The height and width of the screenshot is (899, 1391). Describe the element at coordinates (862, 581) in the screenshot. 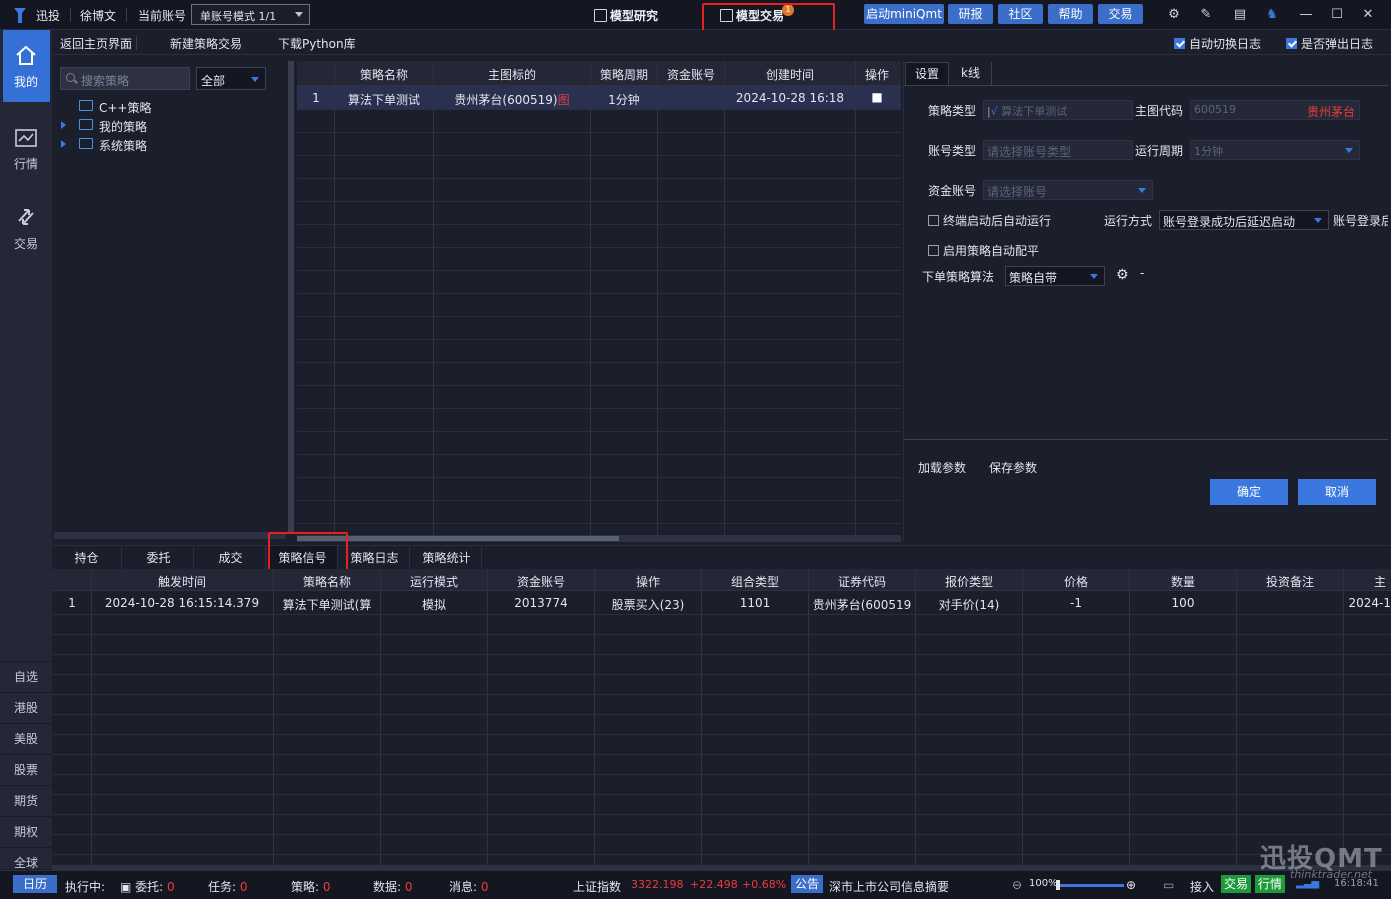

I see `col-security-code: 证券代码` at that location.